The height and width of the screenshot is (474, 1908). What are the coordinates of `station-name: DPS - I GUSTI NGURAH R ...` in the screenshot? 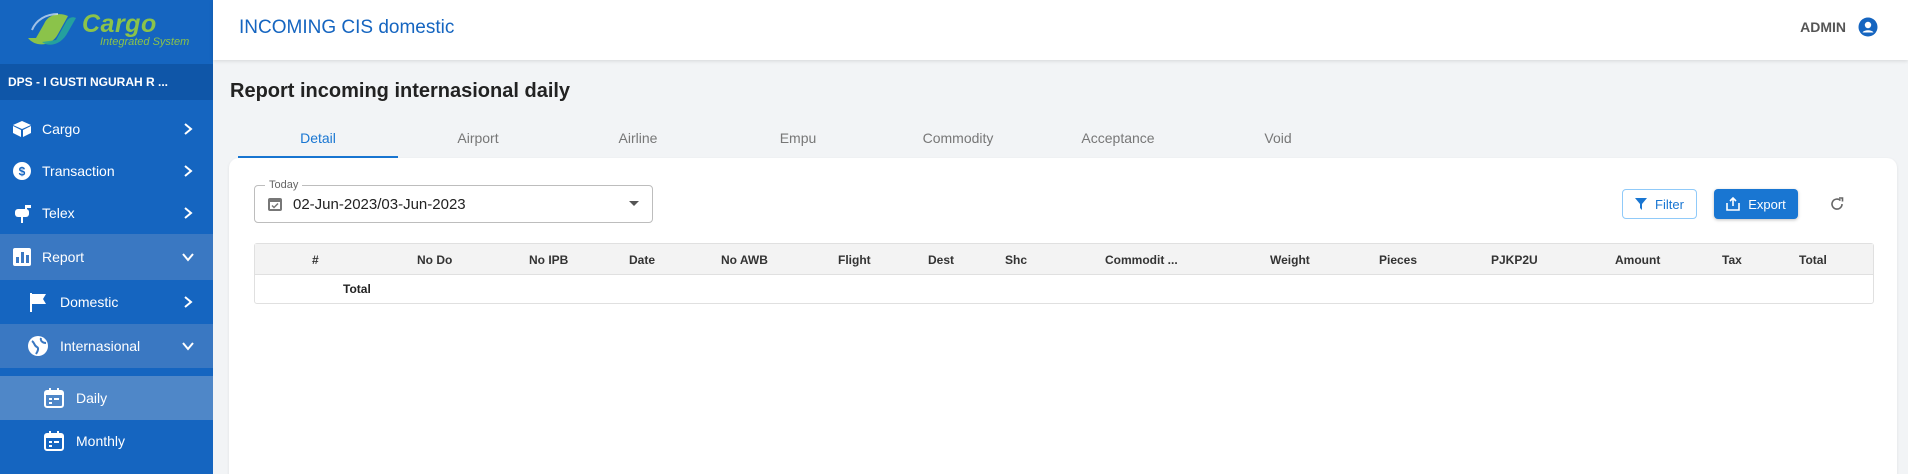 It's located at (106, 82).